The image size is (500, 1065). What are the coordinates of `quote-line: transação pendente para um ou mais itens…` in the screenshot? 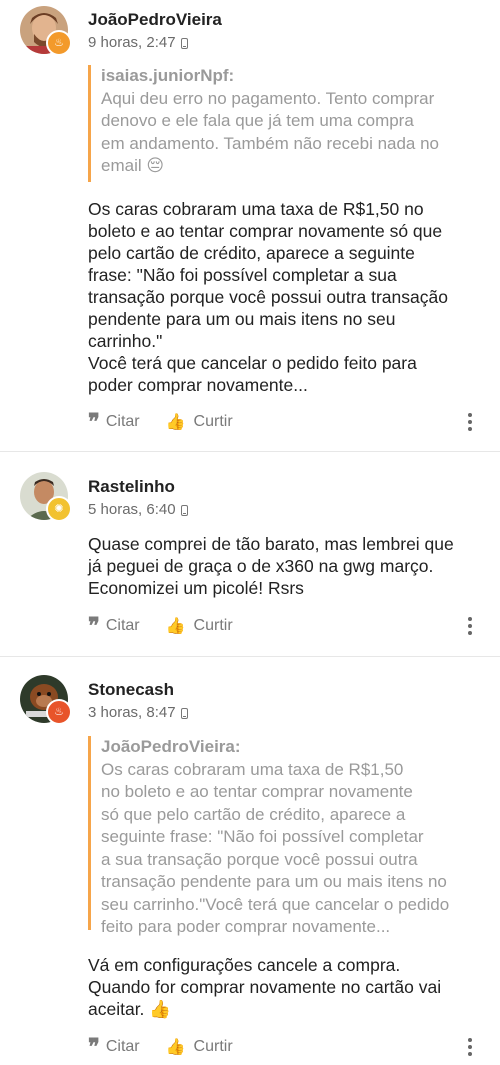 It's located at (274, 881).